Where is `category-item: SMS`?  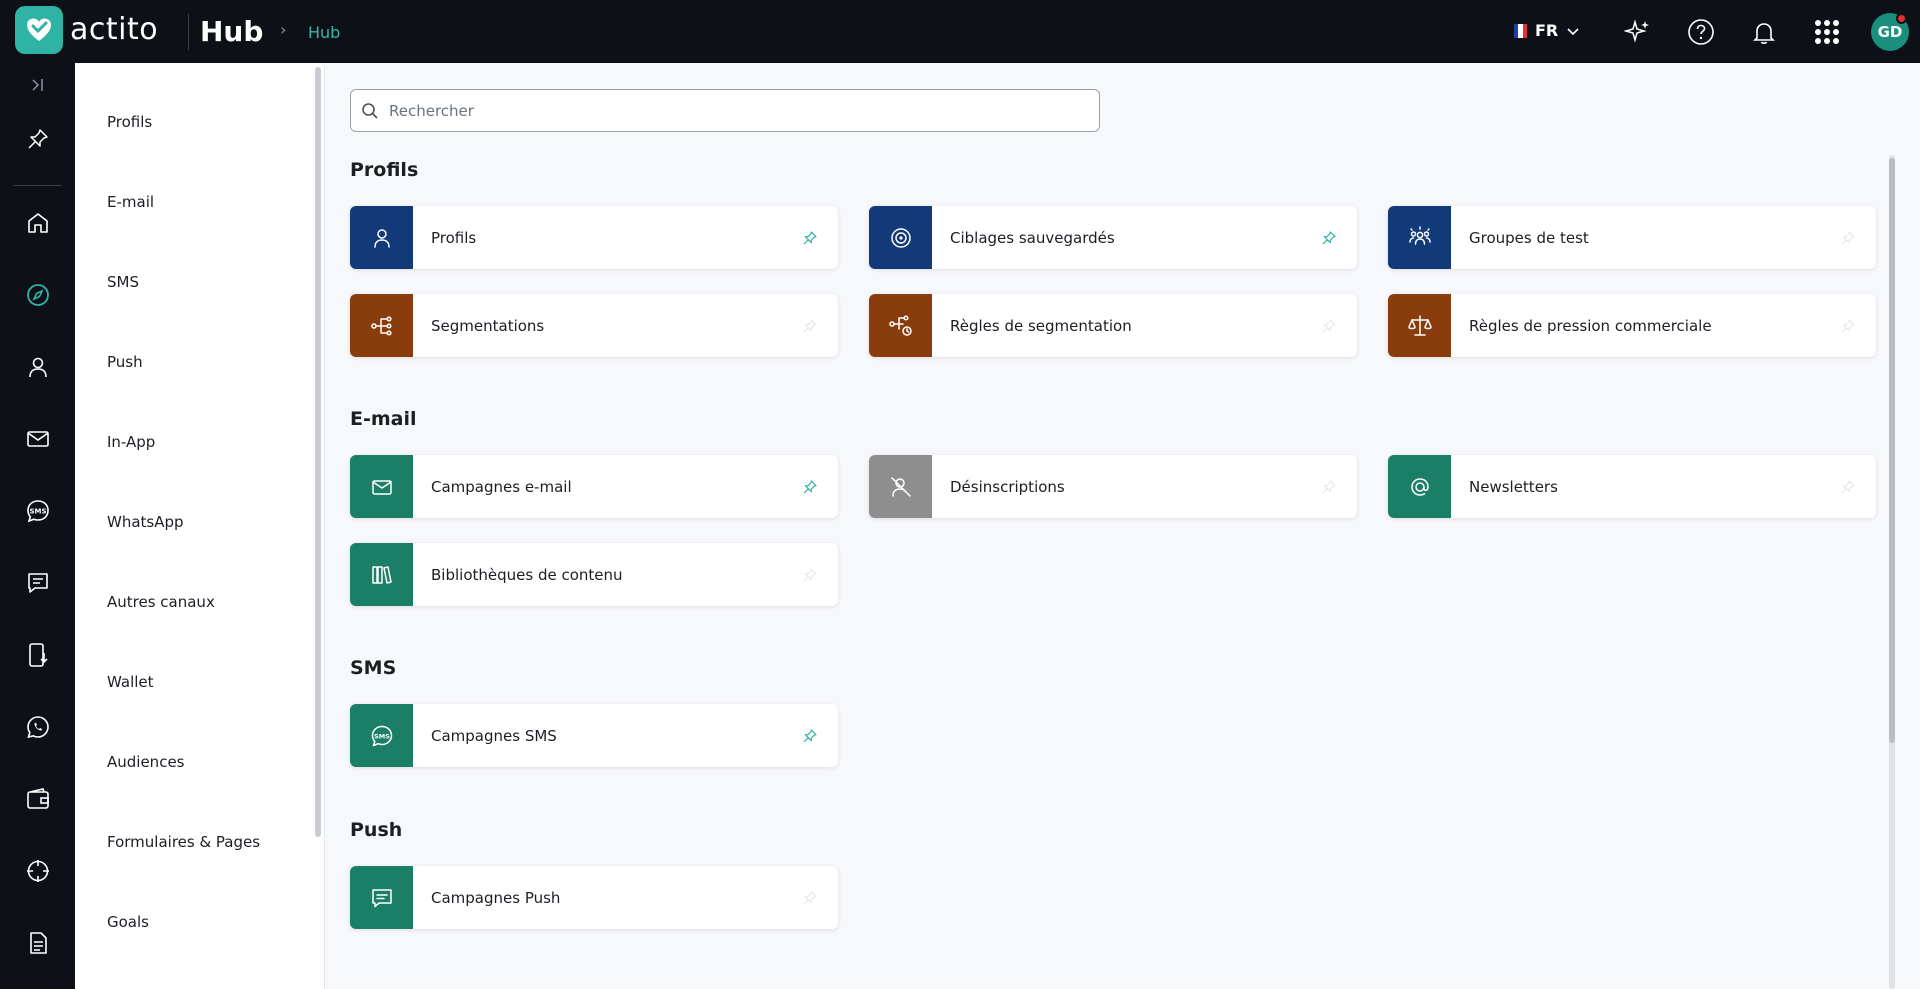
category-item: SMS is located at coordinates (123, 282).